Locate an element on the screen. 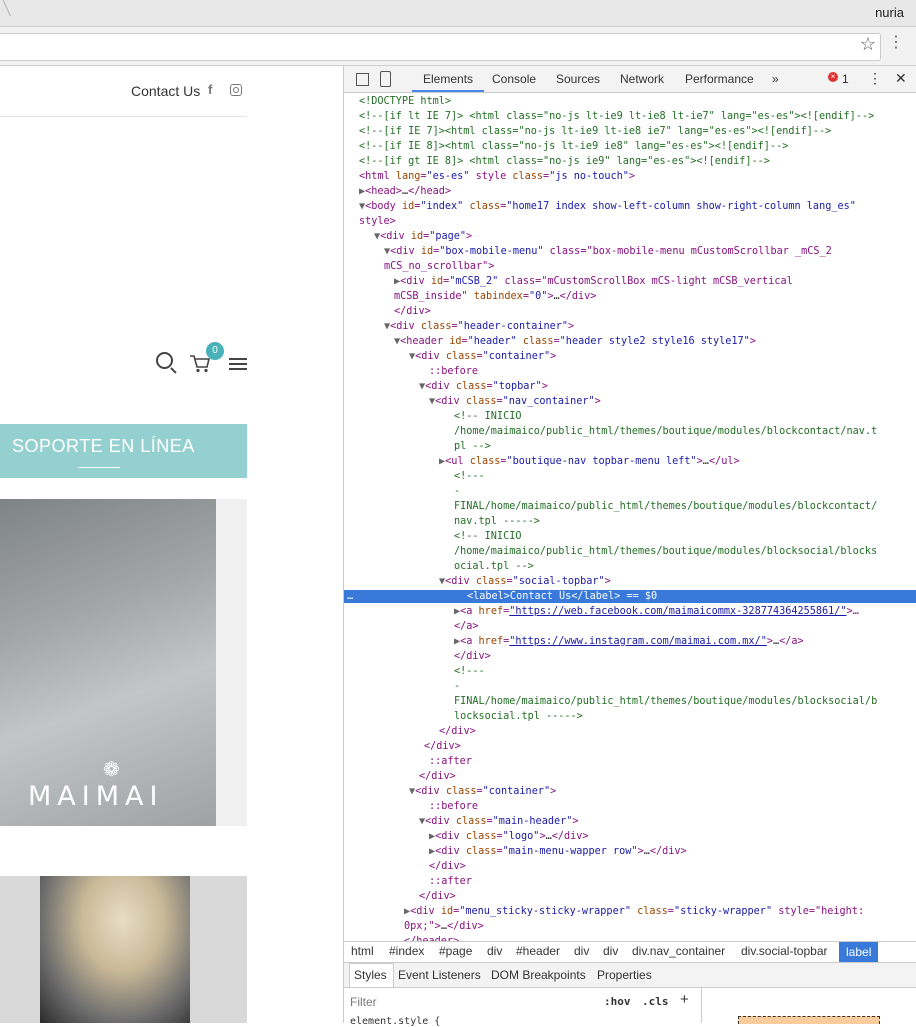  tab-sources: Sources is located at coordinates (578, 79).